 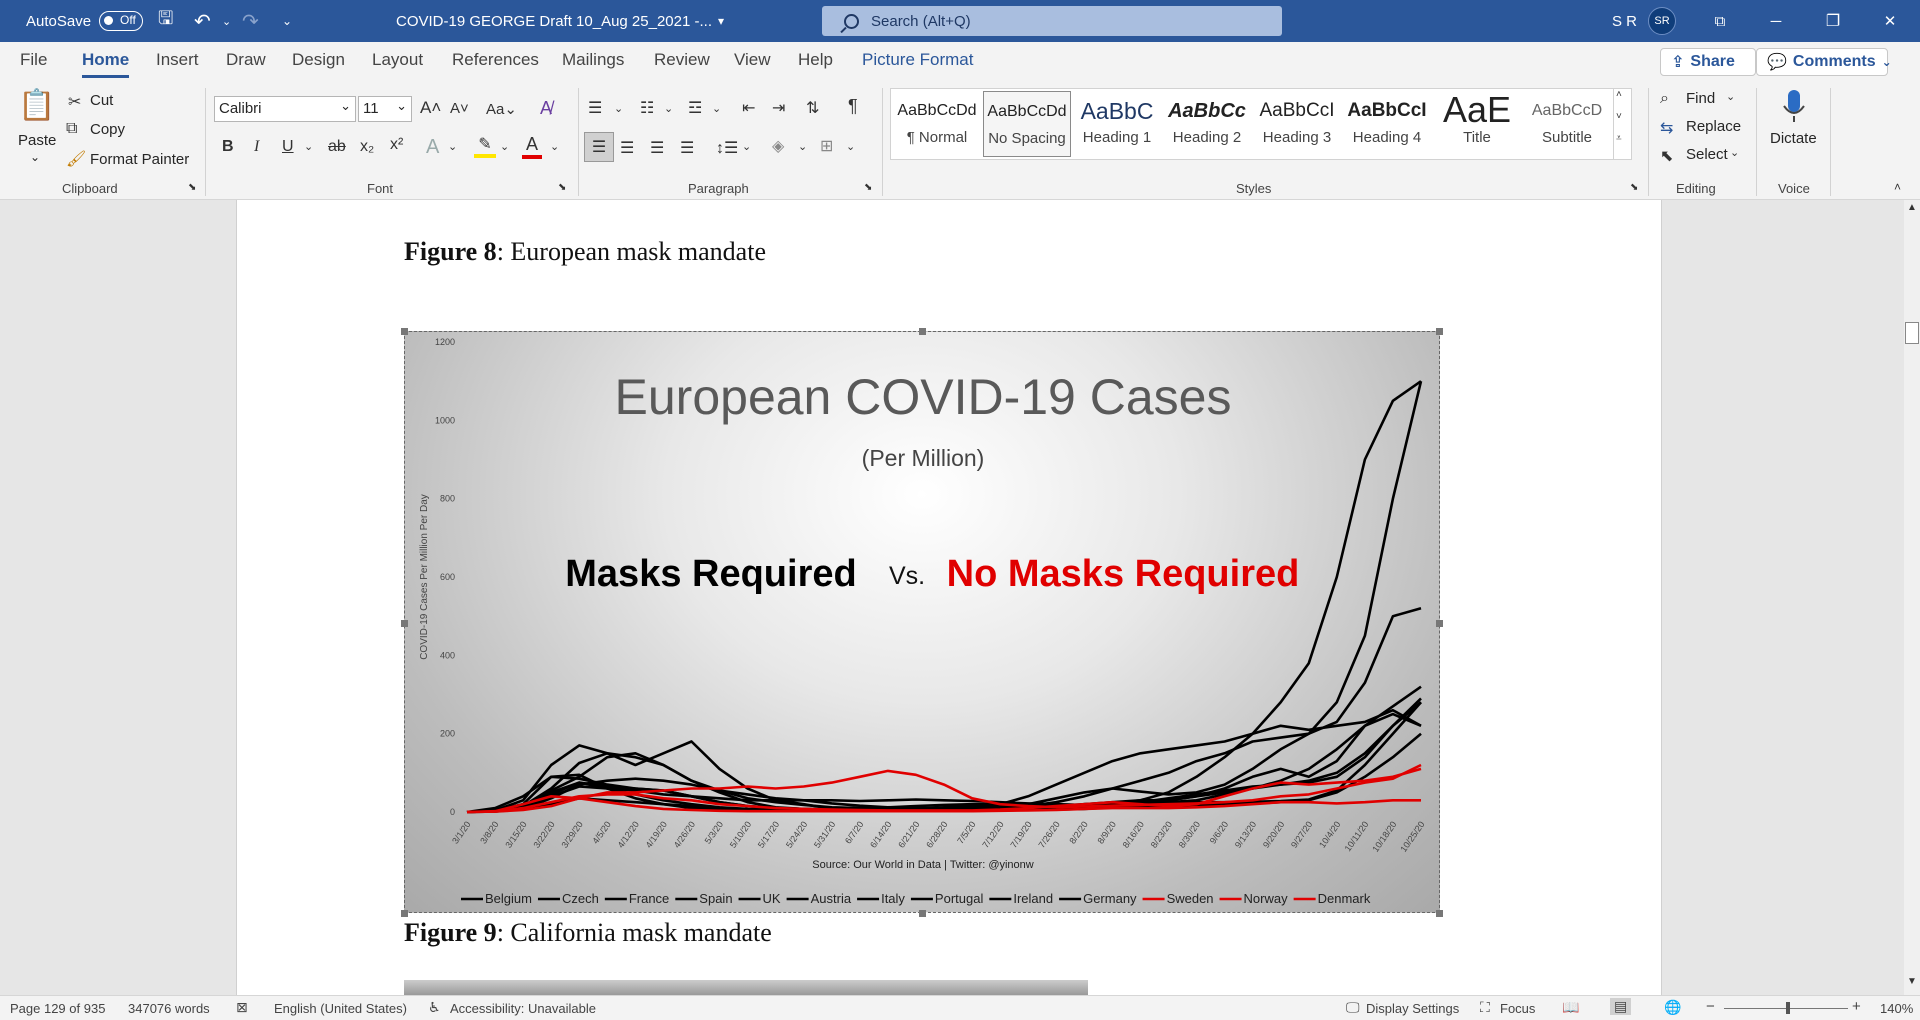 I want to click on paste-icon: 📋, so click(x=37, y=108).